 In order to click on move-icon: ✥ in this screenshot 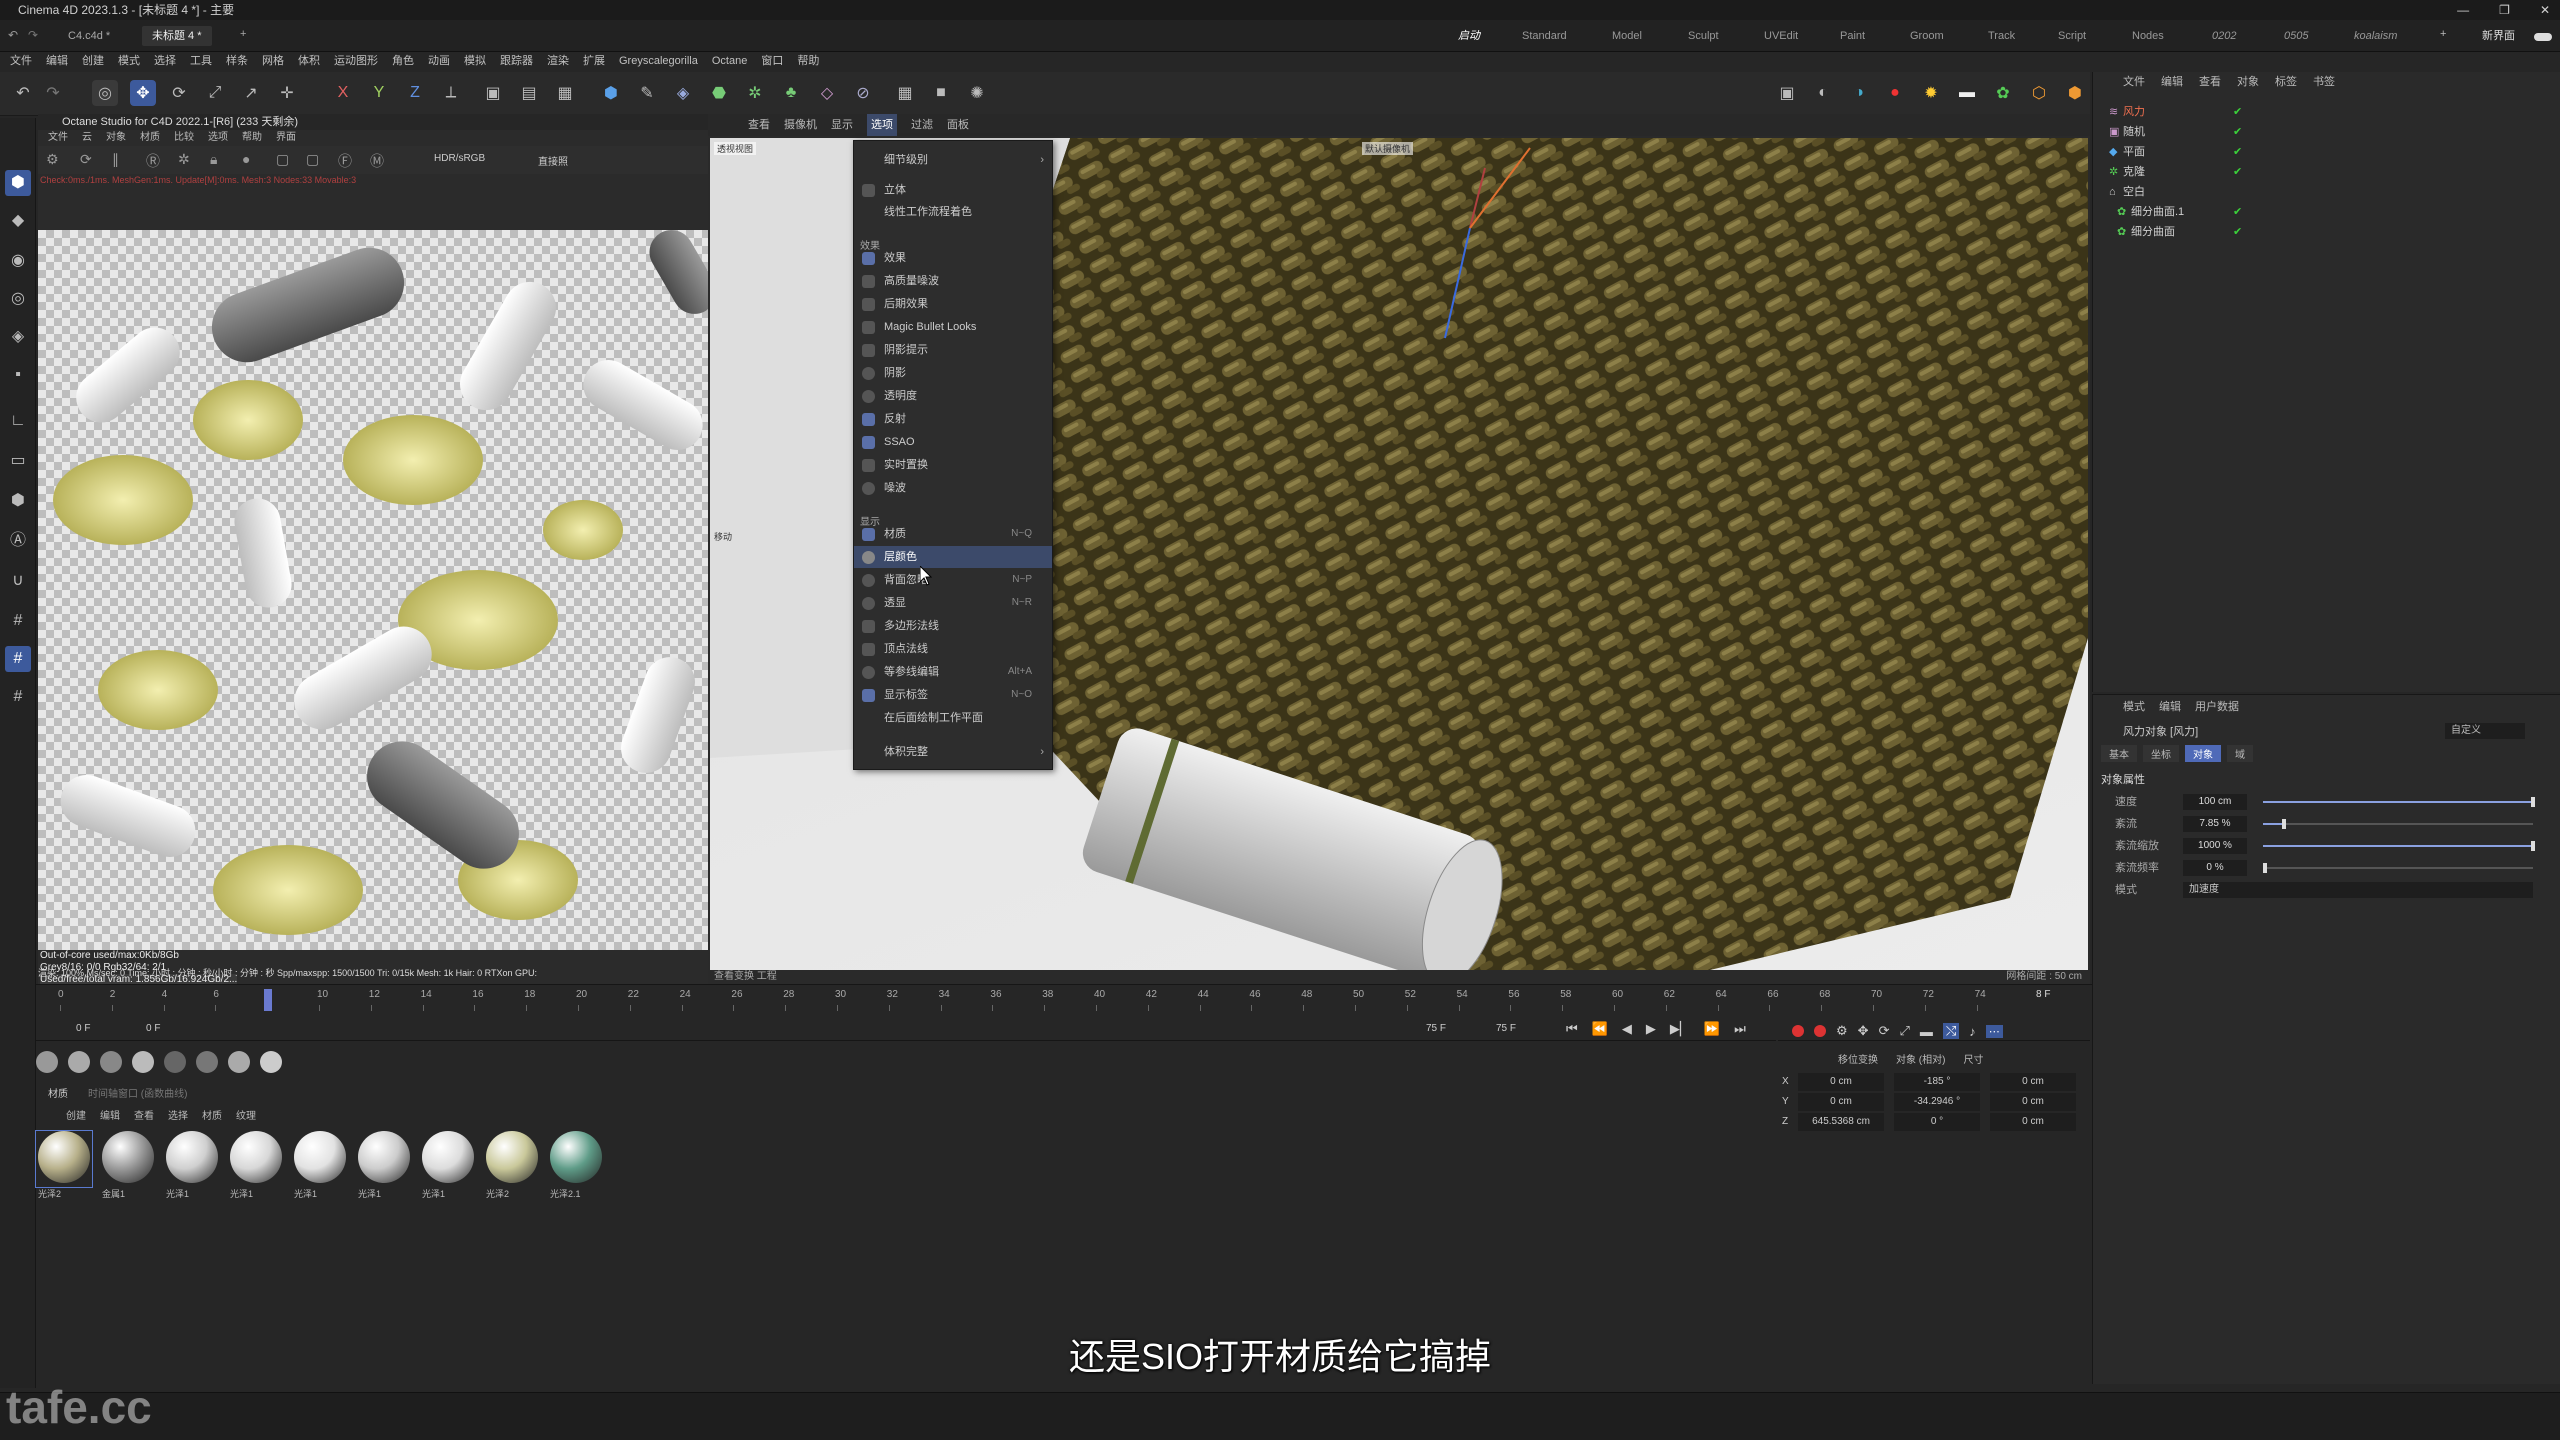, I will do `click(143, 93)`.